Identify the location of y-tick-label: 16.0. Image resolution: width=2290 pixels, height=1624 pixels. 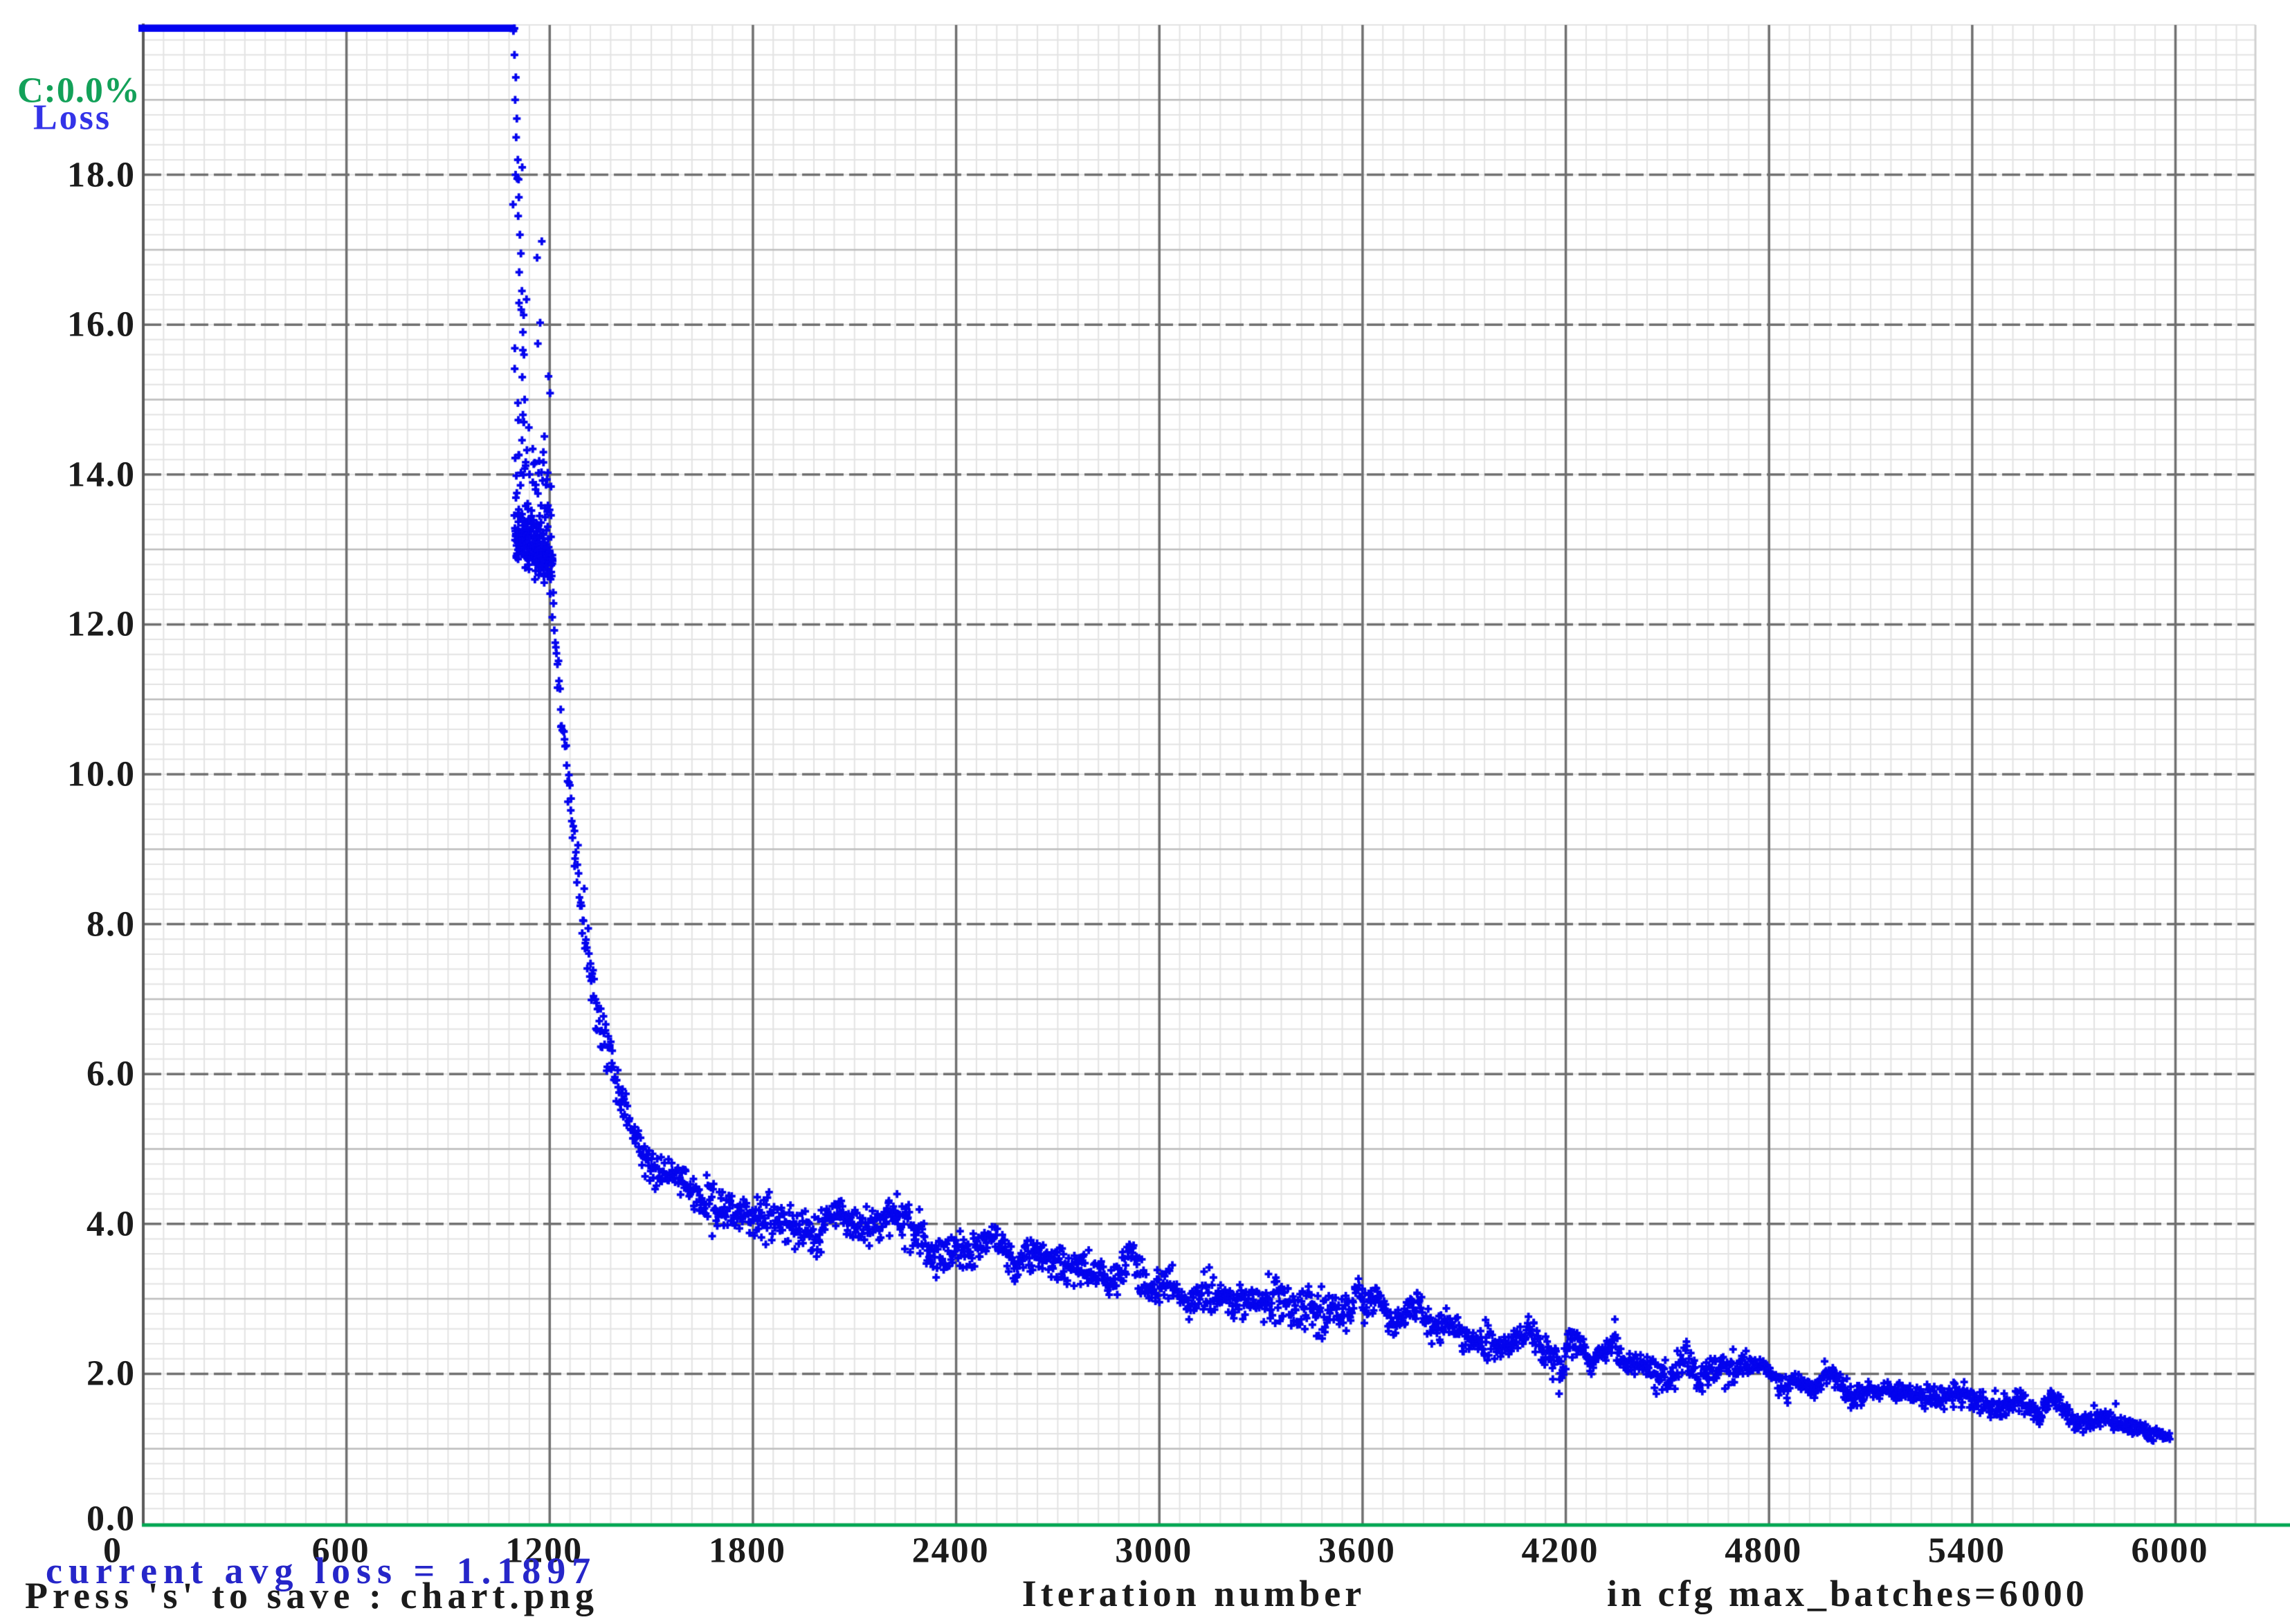
(101, 324).